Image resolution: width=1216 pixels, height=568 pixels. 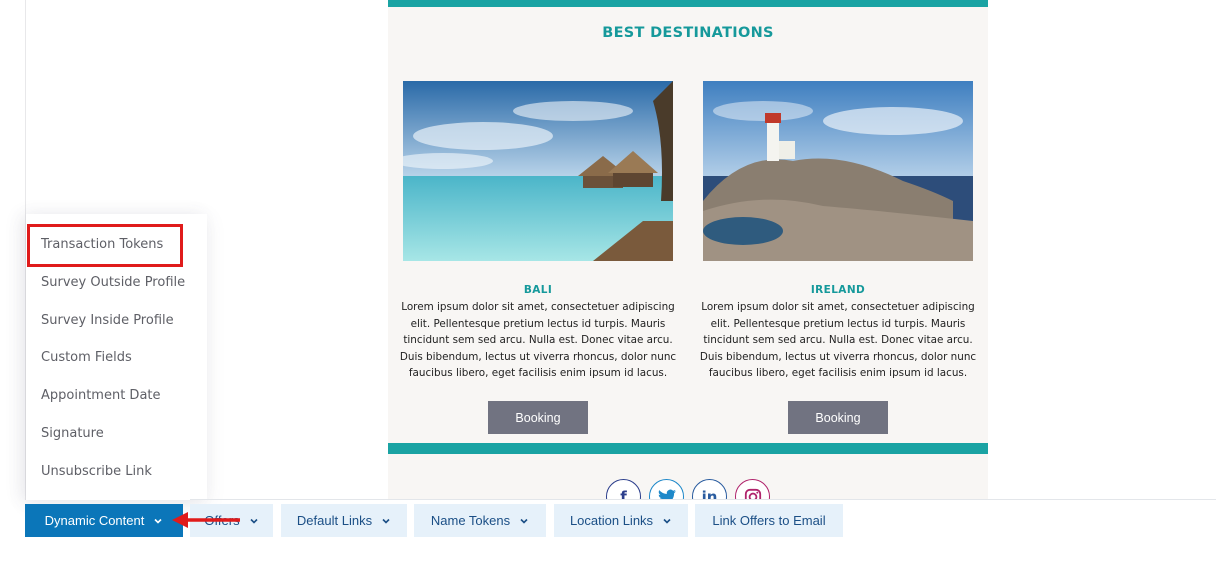 I want to click on menu-item-survey-inside-profile: Survey Inside Profile, so click(x=107, y=320).